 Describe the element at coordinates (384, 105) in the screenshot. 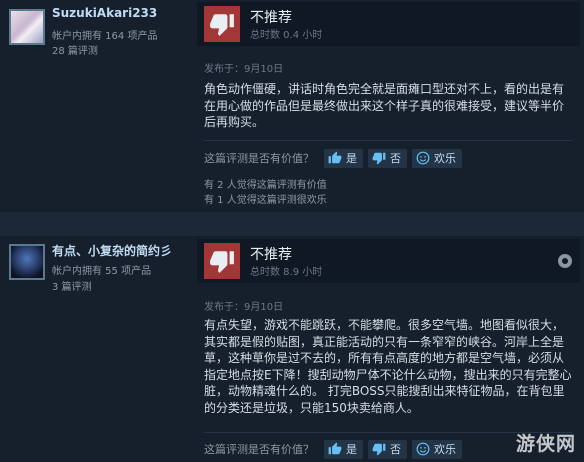

I see `review-text-line: 在用心做的作品但是最终做出来这个样子真的很难接受，建议等半价` at that location.